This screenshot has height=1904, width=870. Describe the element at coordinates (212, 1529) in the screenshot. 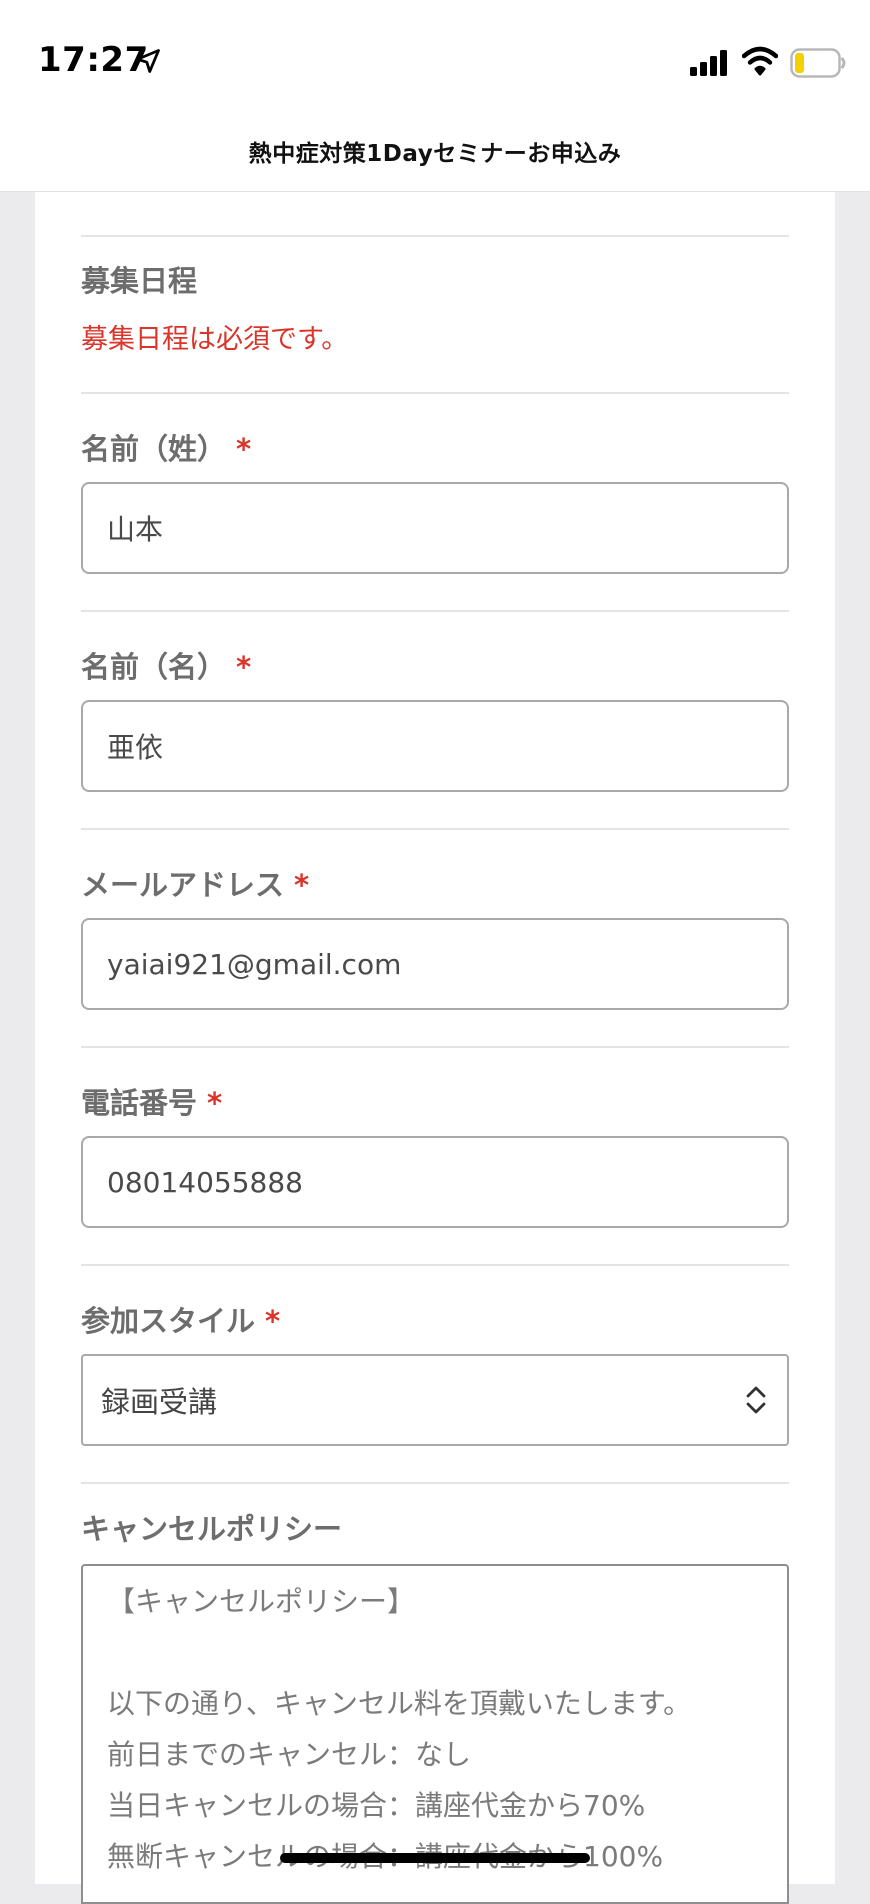

I see `cancel-policy-label: キャンセルポリシー` at that location.